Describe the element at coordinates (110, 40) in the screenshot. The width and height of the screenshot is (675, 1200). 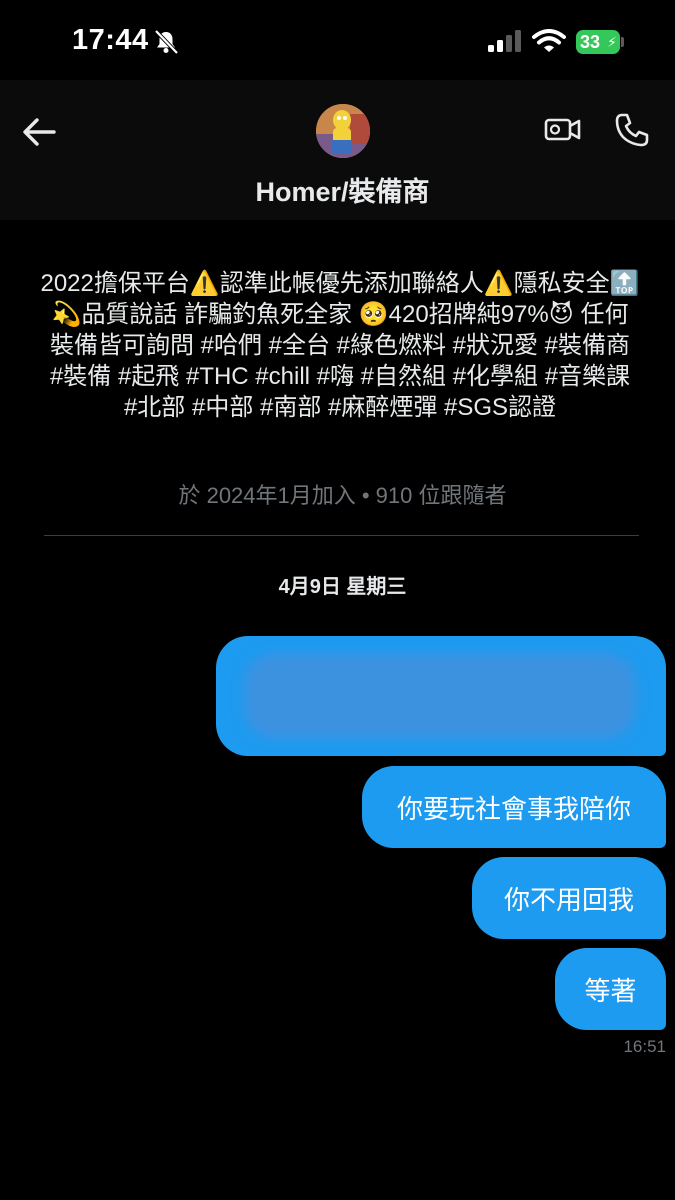
I see `status-time: 17:44` at that location.